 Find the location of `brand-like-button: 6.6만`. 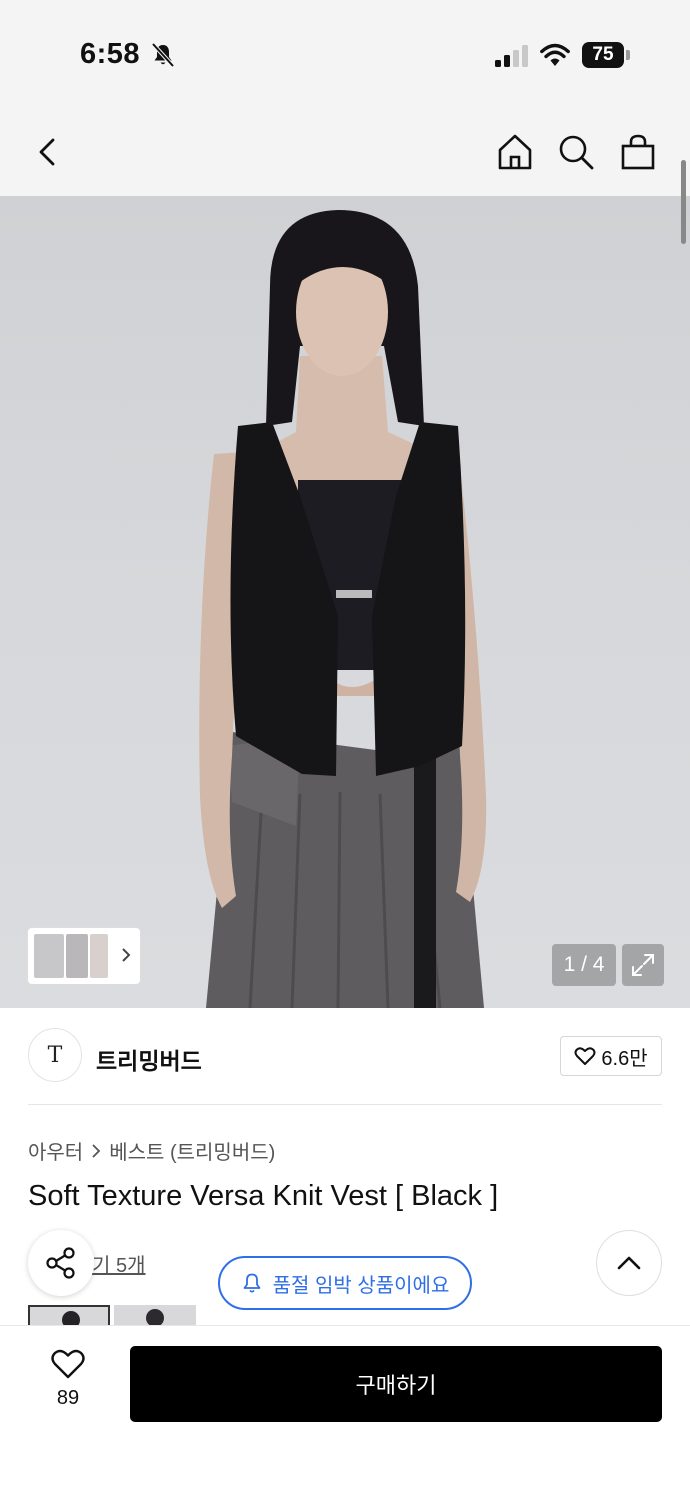

brand-like-button: 6.6만 is located at coordinates (611, 1056).